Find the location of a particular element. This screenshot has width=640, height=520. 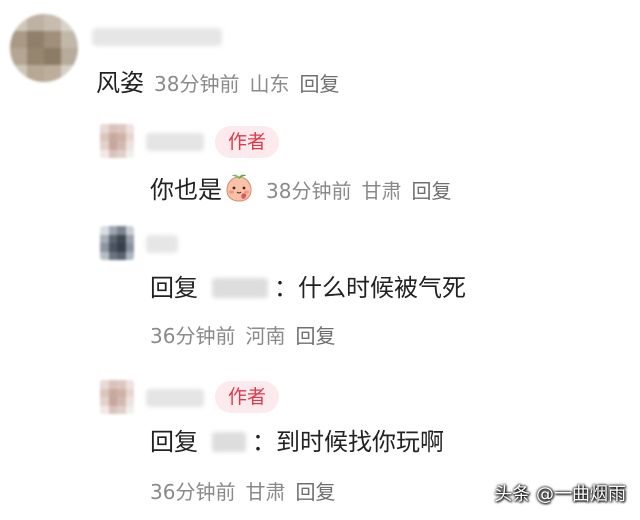

comment-body: 风姿 is located at coordinates (120, 83).